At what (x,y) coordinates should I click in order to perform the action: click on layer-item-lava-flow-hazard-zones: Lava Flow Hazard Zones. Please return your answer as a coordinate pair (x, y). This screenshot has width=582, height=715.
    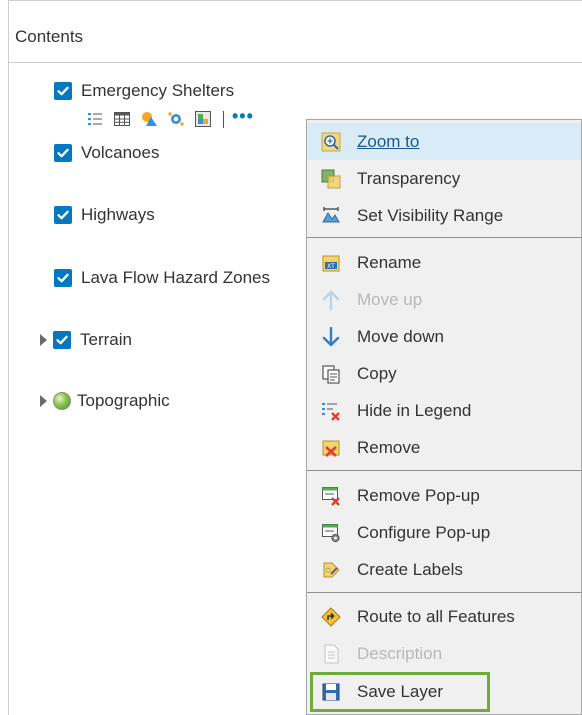
    Looking at the image, I should click on (162, 278).